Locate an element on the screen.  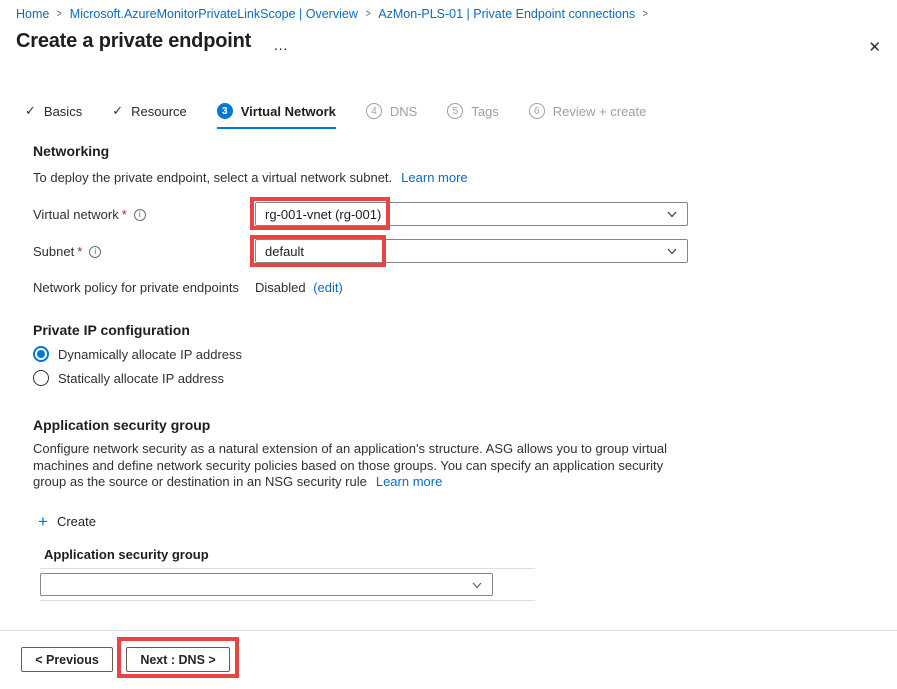
radio-unselected-icon is located at coordinates (41, 378).